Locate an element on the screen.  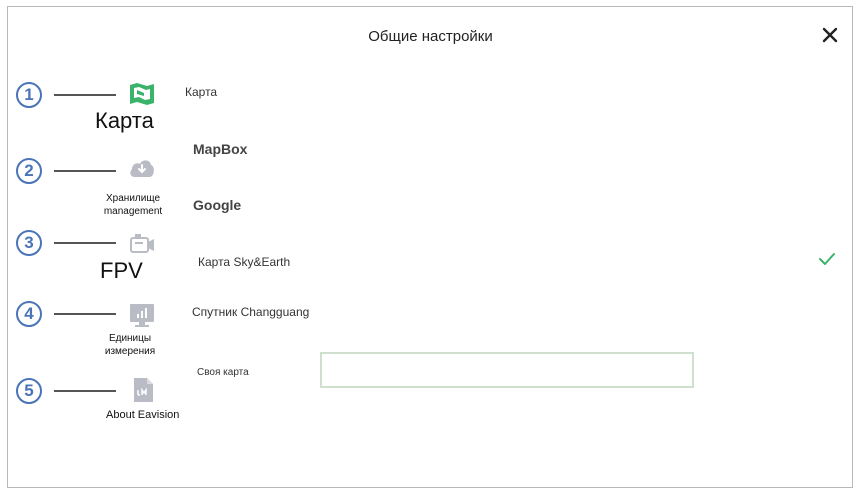
dialog-title: Общие настройки is located at coordinates (430, 36).